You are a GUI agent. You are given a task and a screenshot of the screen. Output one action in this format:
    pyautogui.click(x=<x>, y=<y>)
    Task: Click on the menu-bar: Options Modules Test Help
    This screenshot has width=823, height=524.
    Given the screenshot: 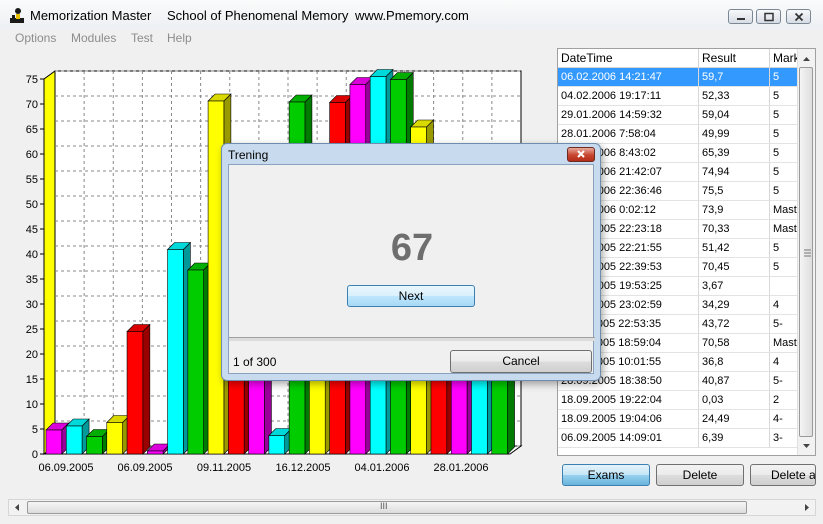 What is the action you would take?
    pyautogui.click(x=411, y=39)
    